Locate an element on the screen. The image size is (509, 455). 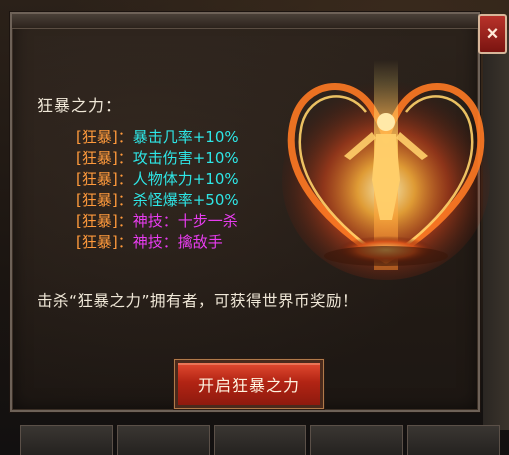
attribute-row: [狂暴]：攻击伤害+10% is located at coordinates (157, 158).